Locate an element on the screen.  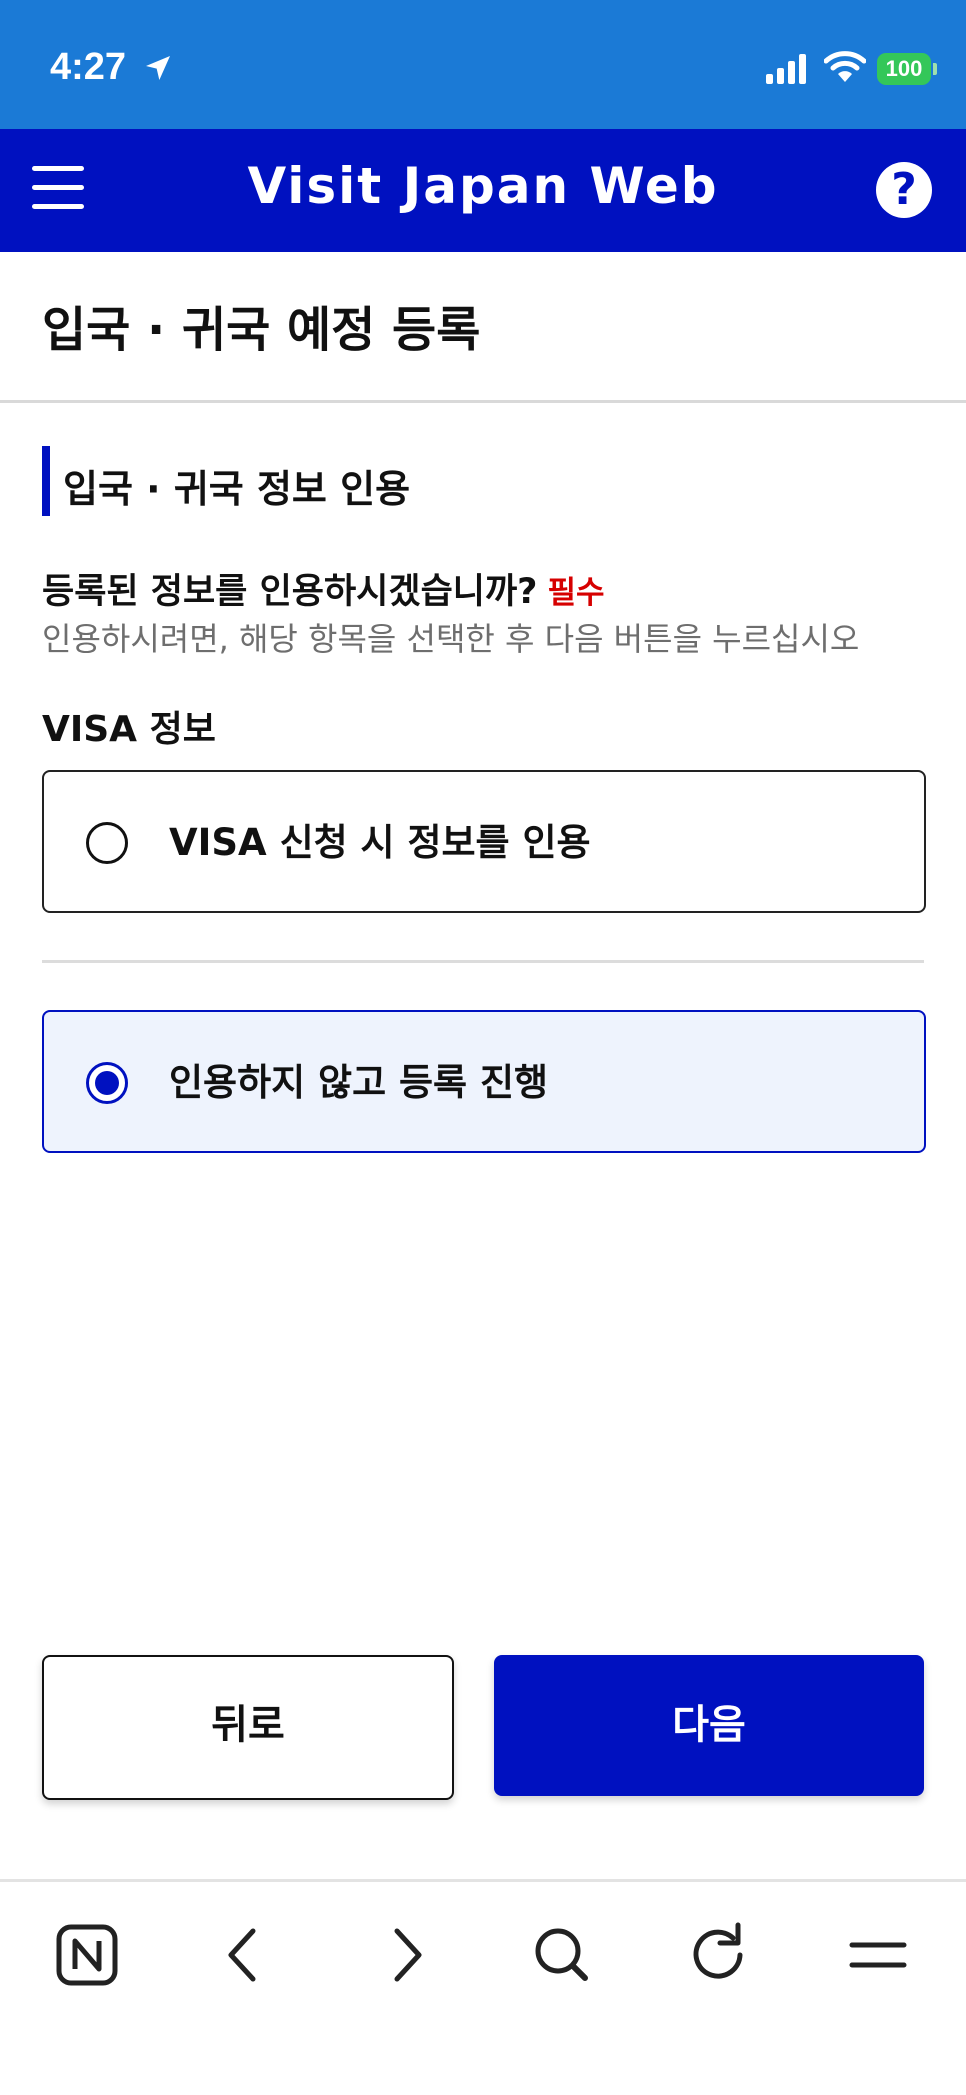
search-icon is located at coordinates (562, 1955).